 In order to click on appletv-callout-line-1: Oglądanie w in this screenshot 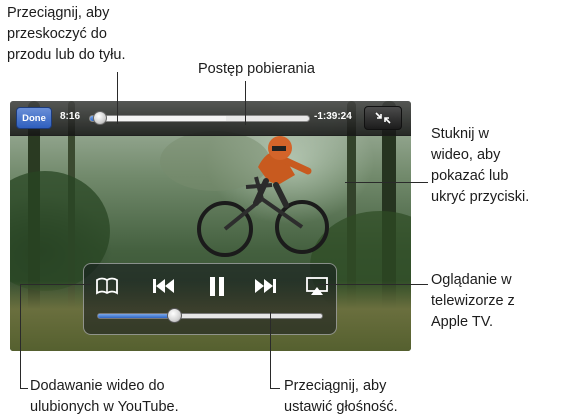, I will do `click(471, 280)`.